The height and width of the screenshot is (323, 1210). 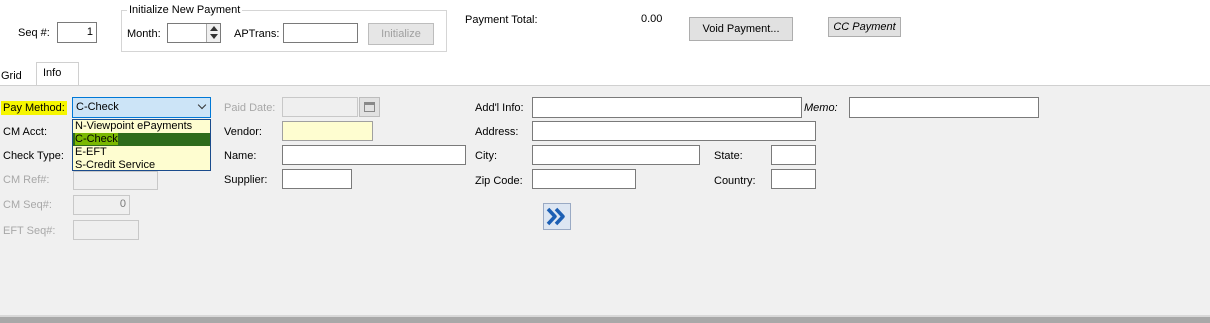 I want to click on country-label: Country:, so click(x=735, y=181).